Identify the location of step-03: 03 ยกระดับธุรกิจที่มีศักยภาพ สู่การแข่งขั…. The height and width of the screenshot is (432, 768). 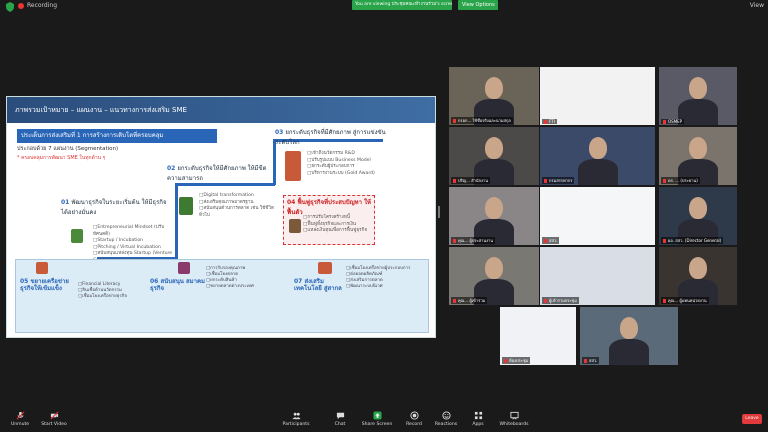
(330, 137).